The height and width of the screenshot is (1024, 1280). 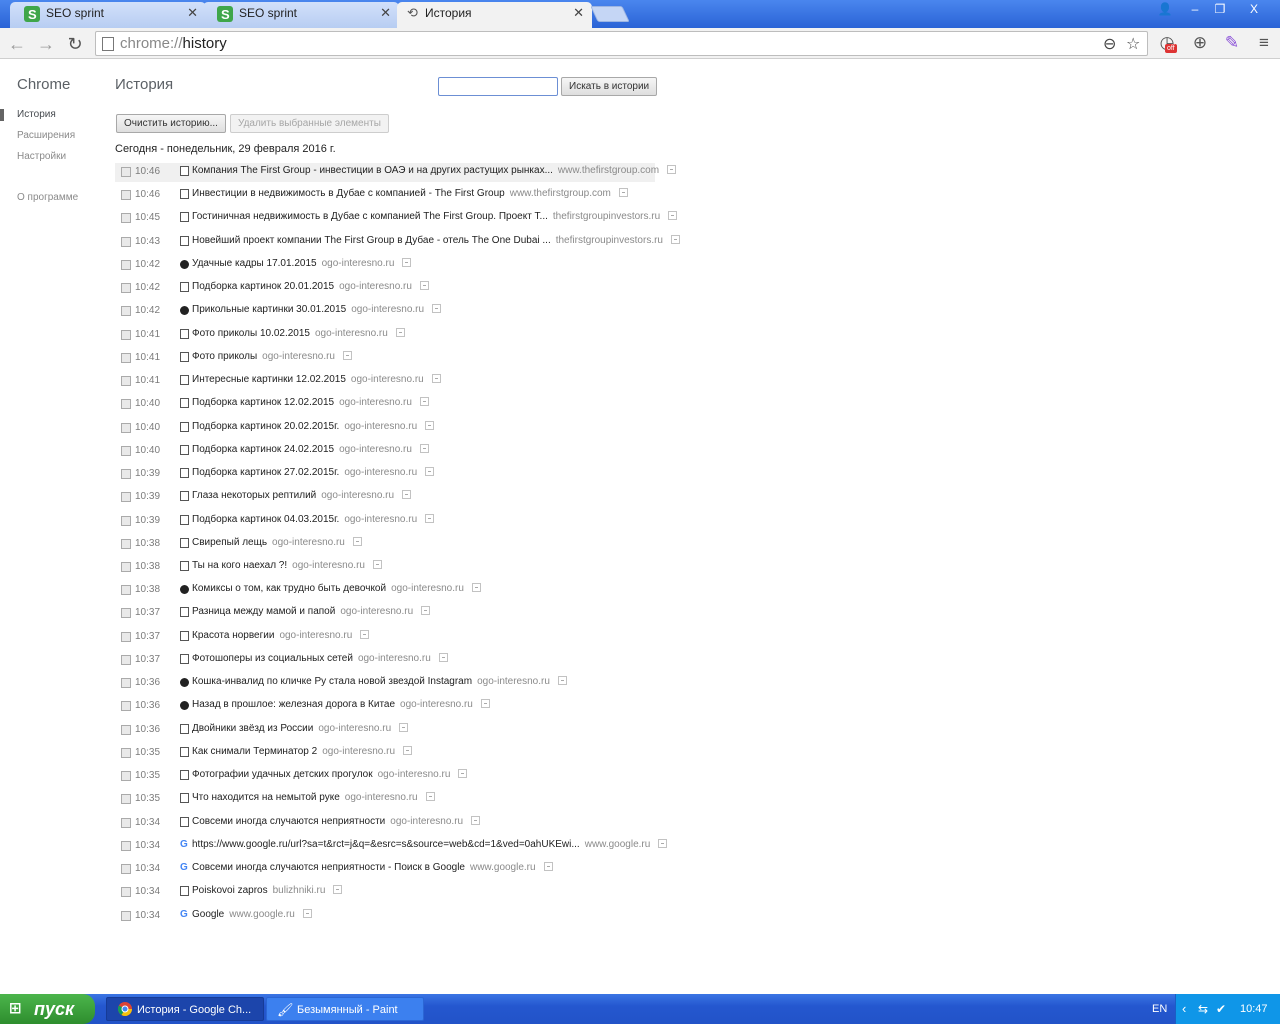 What do you see at coordinates (345, 1009) in the screenshot?
I see `taskbar-item-paint: 🖌 Безымянный - Paint` at bounding box center [345, 1009].